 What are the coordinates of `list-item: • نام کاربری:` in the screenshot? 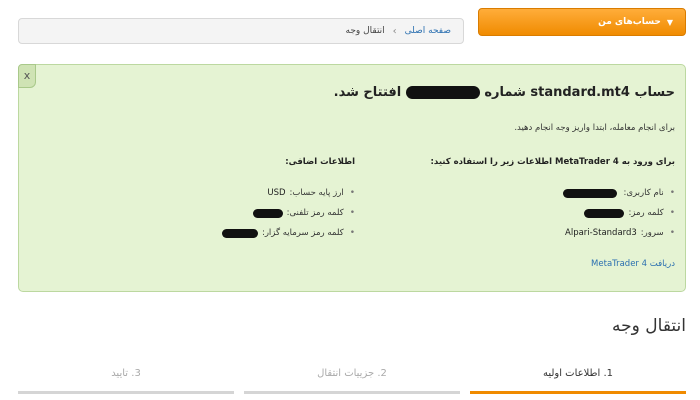 It's located at (619, 193).